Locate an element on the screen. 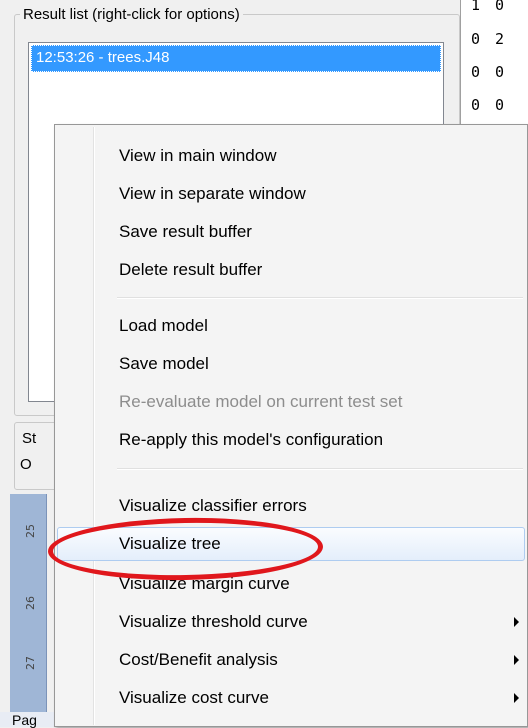  menu-item-label: Save result buffer is located at coordinates (185, 231).